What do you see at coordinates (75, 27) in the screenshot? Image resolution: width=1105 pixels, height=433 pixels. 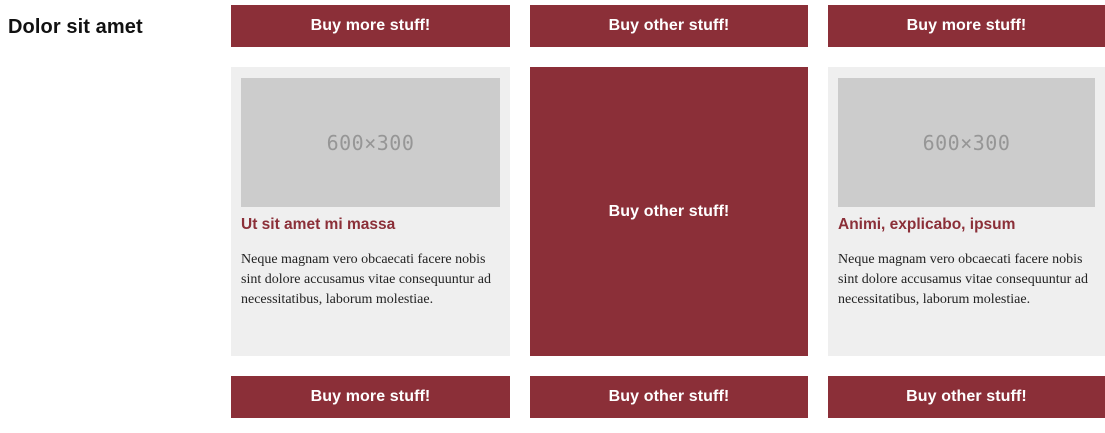 I see `section-title: Dolor sit amet` at bounding box center [75, 27].